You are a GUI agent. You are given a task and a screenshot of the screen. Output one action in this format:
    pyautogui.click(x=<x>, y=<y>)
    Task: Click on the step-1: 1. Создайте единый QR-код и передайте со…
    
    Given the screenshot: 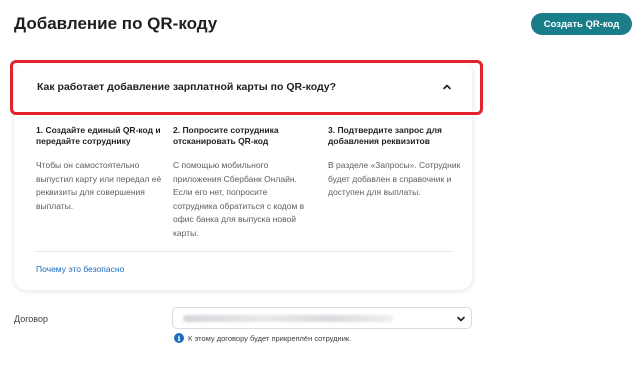 What is the action you would take?
    pyautogui.click(x=106, y=169)
    